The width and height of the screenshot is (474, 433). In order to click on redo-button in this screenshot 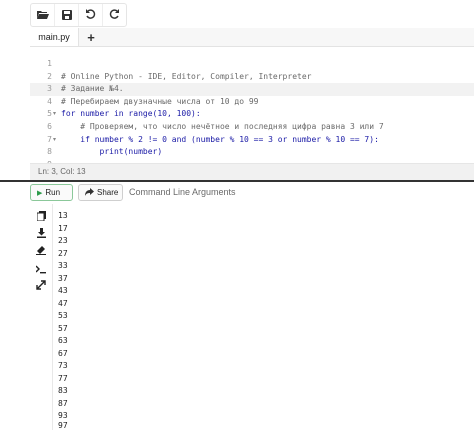, I will do `click(114, 15)`.